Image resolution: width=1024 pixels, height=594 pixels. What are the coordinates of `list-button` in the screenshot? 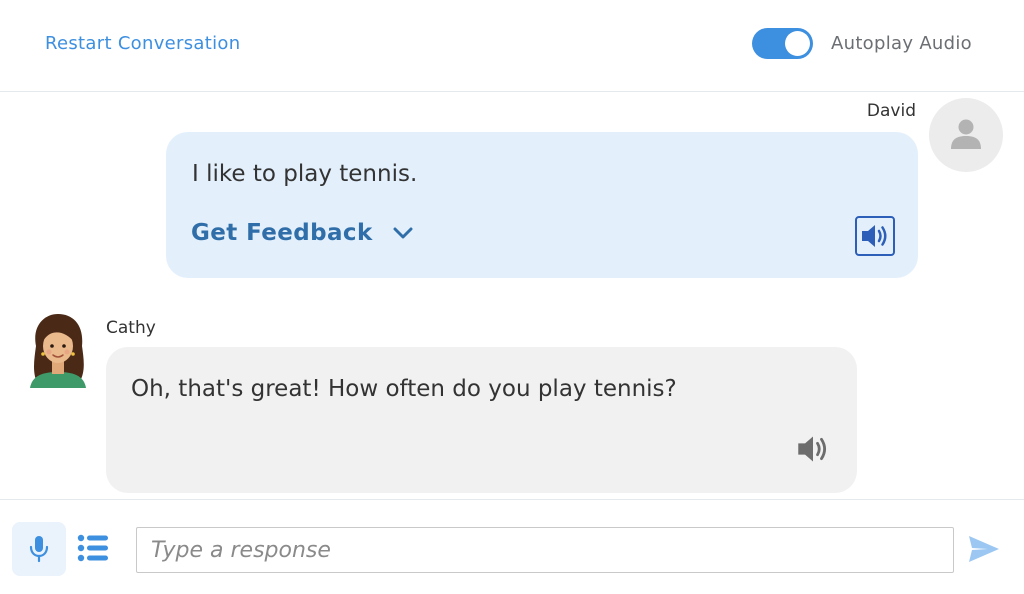 It's located at (93, 550).